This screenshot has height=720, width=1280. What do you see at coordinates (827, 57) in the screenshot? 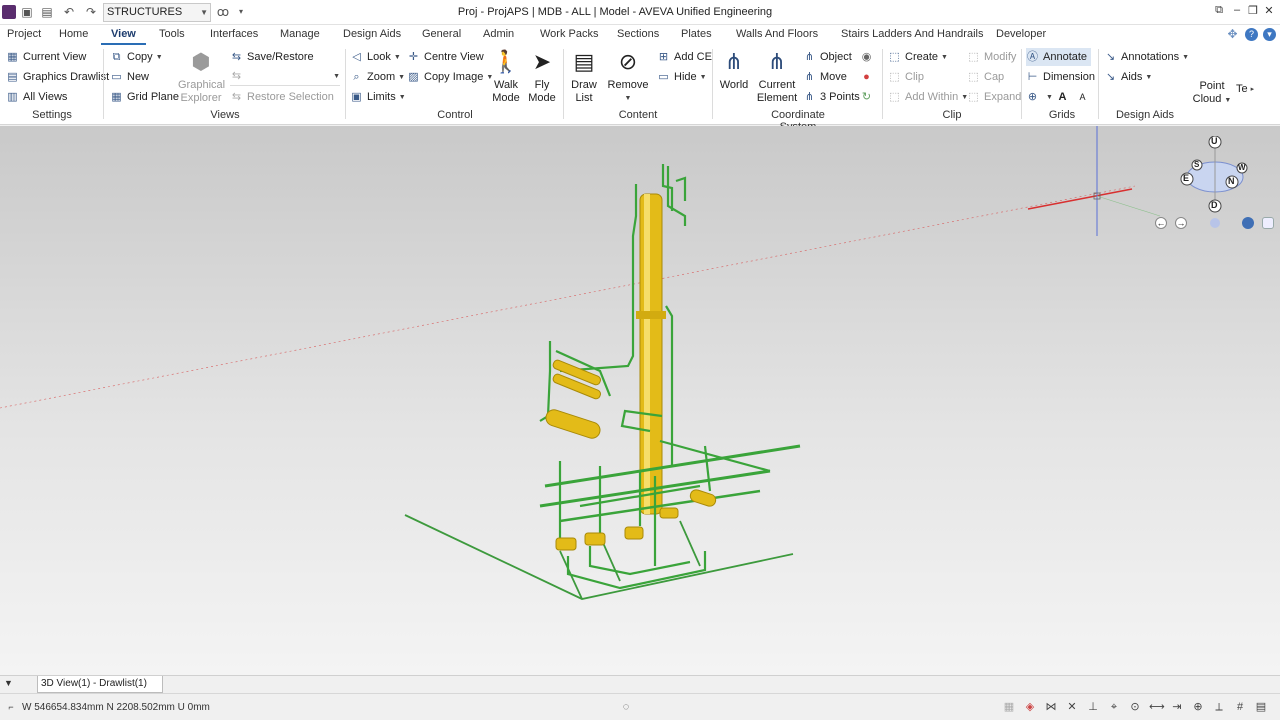
I see `object-button: ⋔ Object` at bounding box center [827, 57].